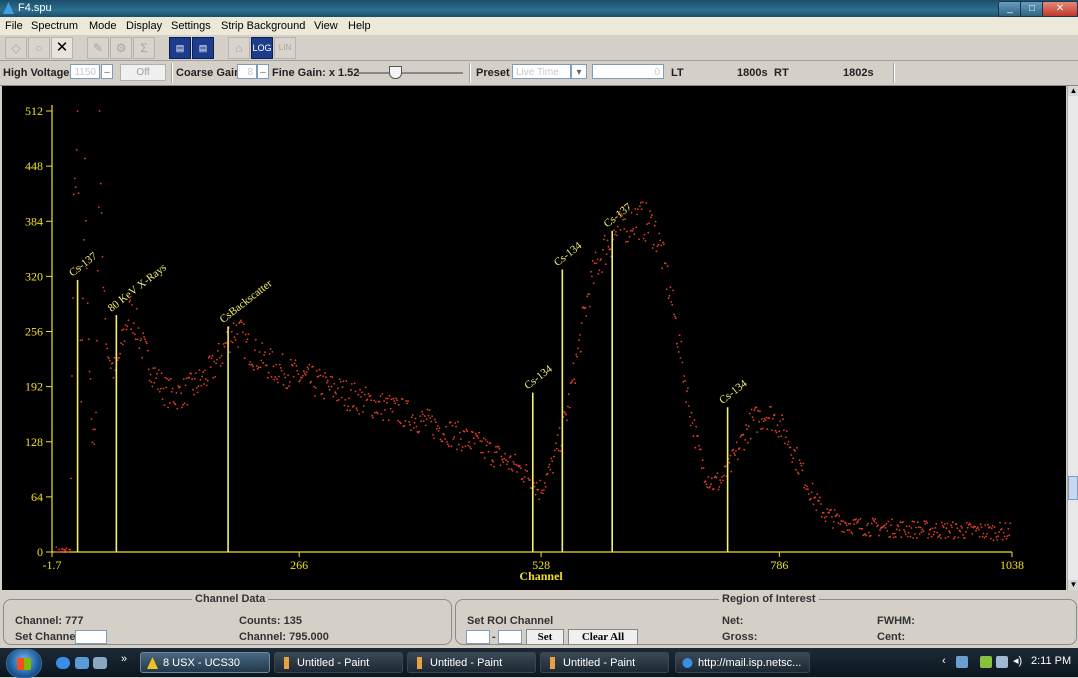 This screenshot has height=678, width=1078. Describe the element at coordinates (63, 663) in the screenshot. I see `ie-icon` at that location.